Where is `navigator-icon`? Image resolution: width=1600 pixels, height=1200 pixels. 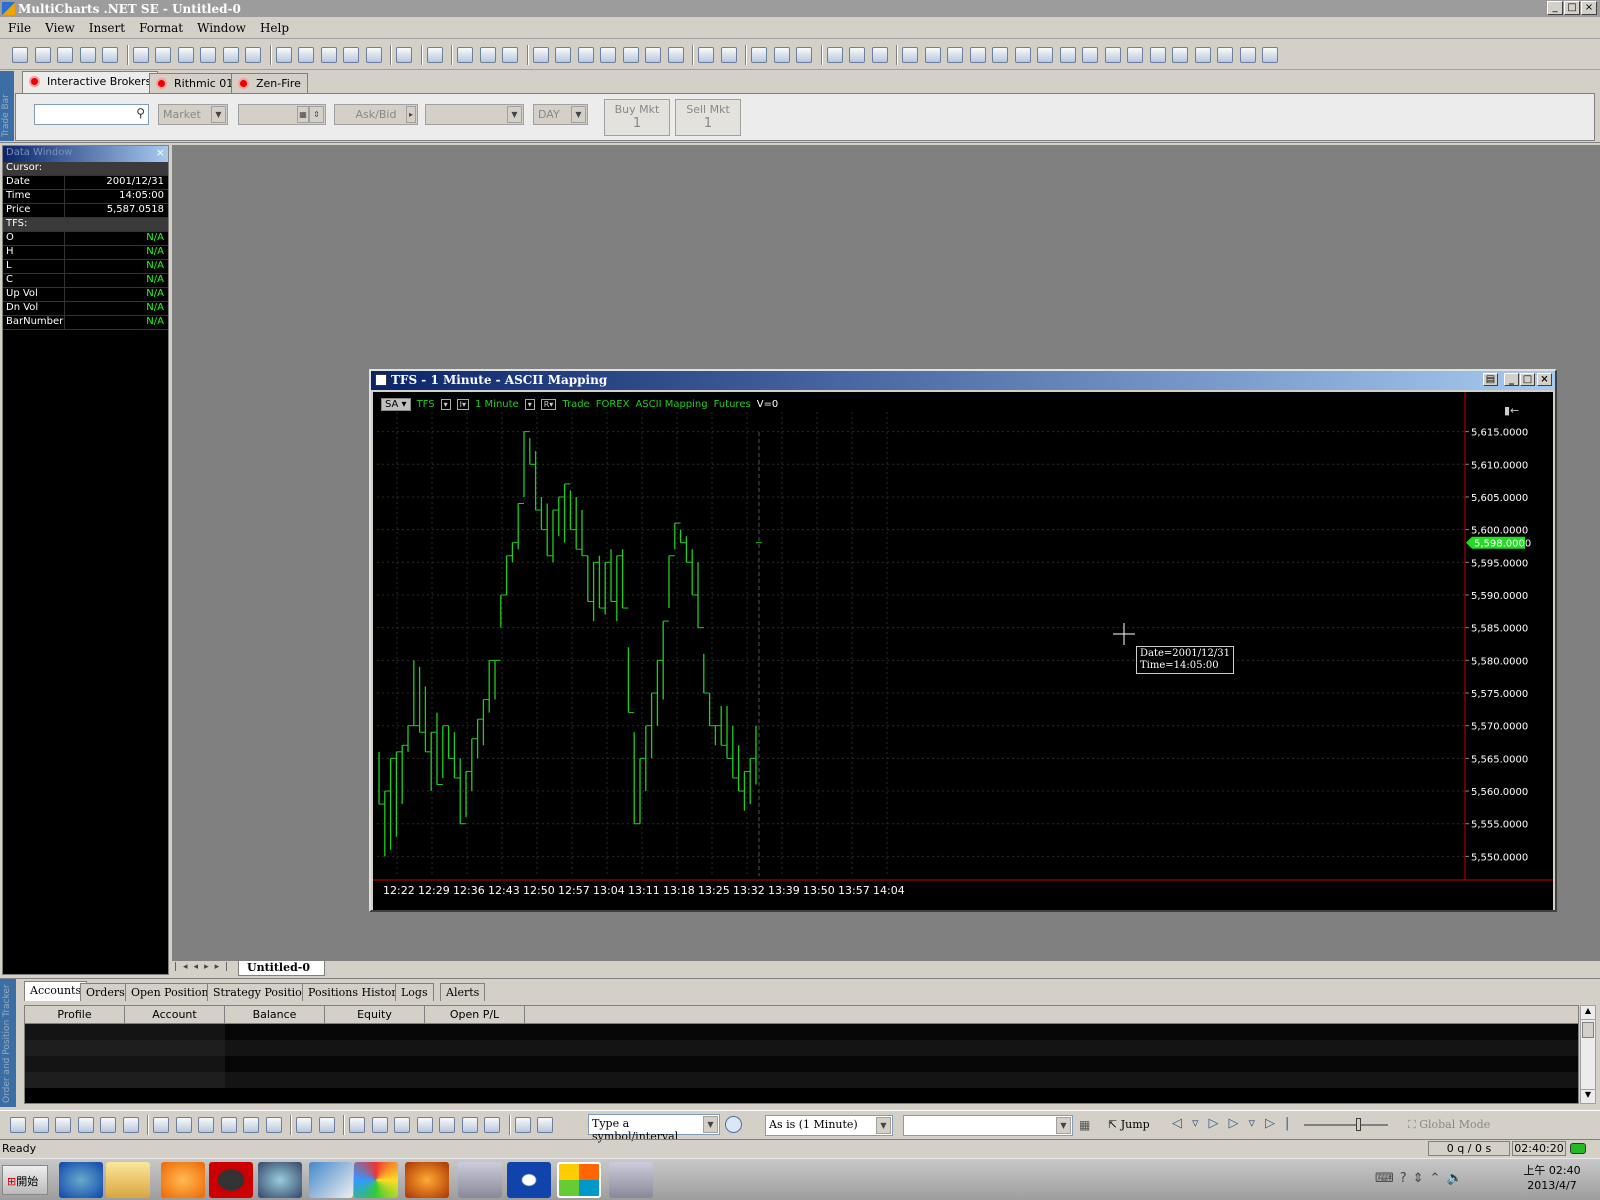
navigator-icon is located at coordinates (529, 1180).